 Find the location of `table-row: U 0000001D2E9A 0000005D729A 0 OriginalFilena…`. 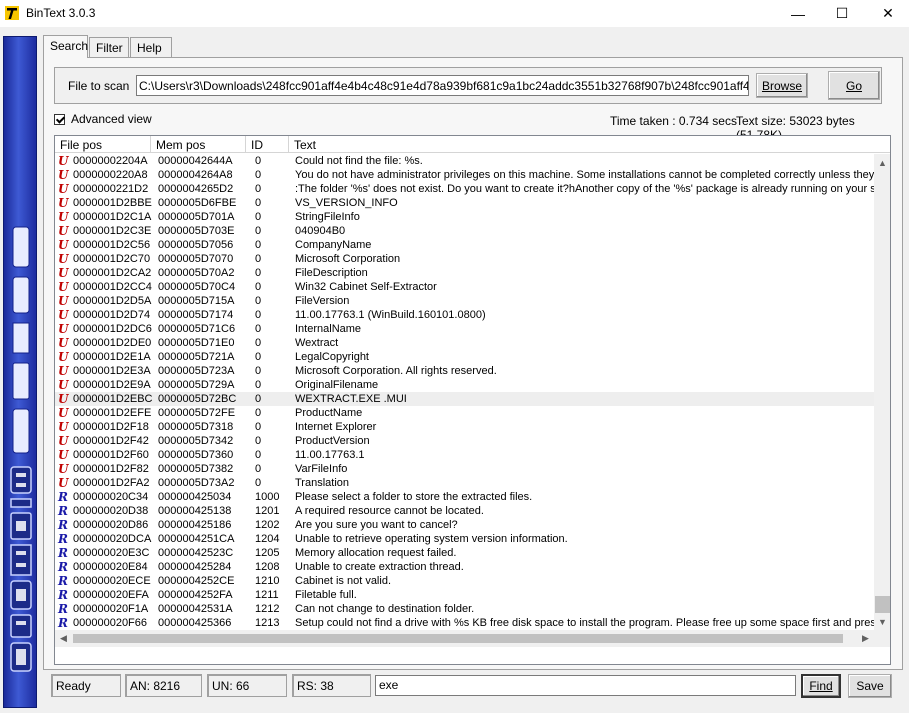

table-row: U 0000001D2E9A 0000005D729A 0 OriginalFilena… is located at coordinates (464, 385).